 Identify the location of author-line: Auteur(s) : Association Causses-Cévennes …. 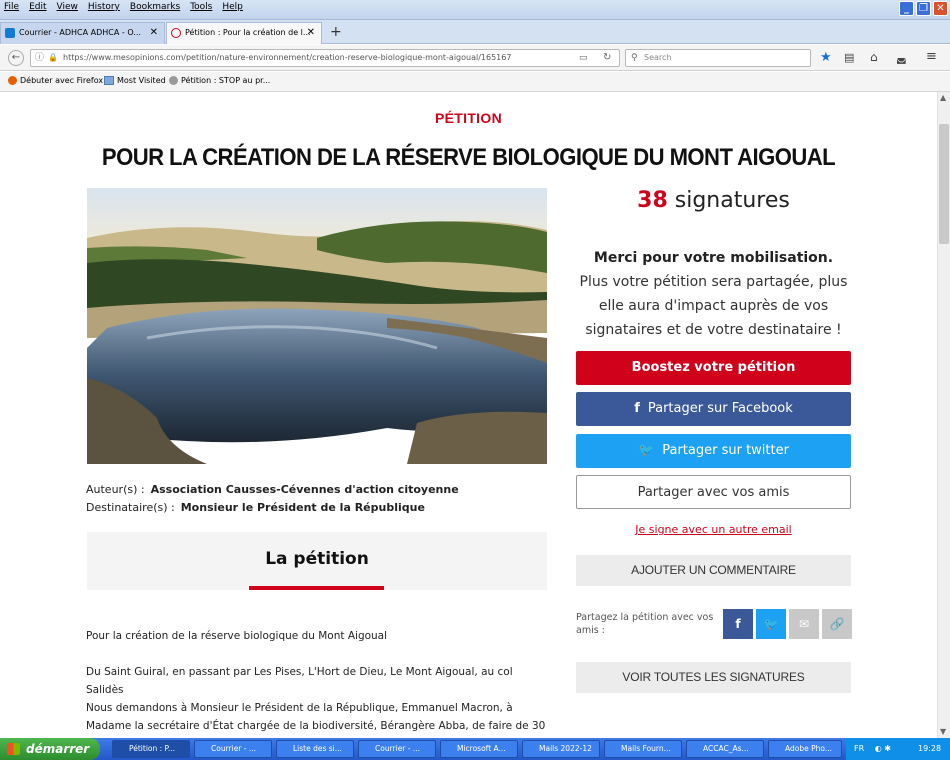
(272, 489).